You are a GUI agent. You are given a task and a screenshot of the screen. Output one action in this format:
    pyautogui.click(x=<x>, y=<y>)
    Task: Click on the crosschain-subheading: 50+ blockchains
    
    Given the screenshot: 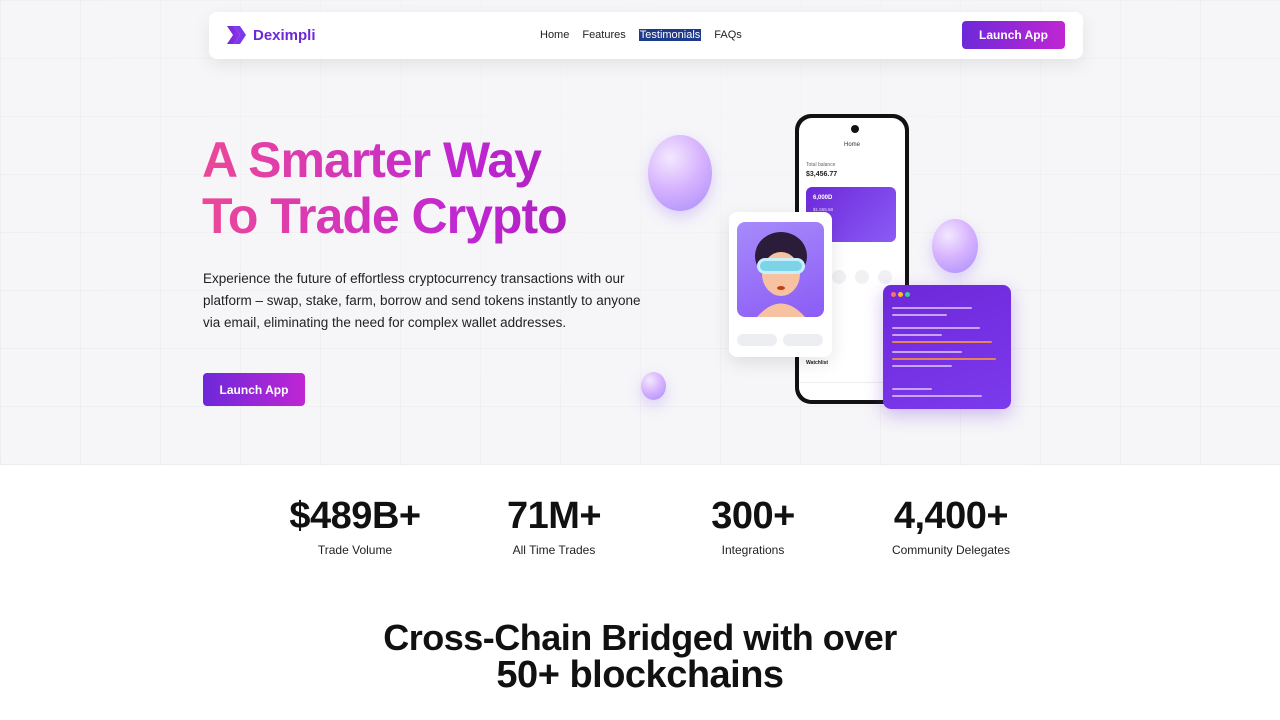 What is the action you would take?
    pyautogui.click(x=640, y=675)
    